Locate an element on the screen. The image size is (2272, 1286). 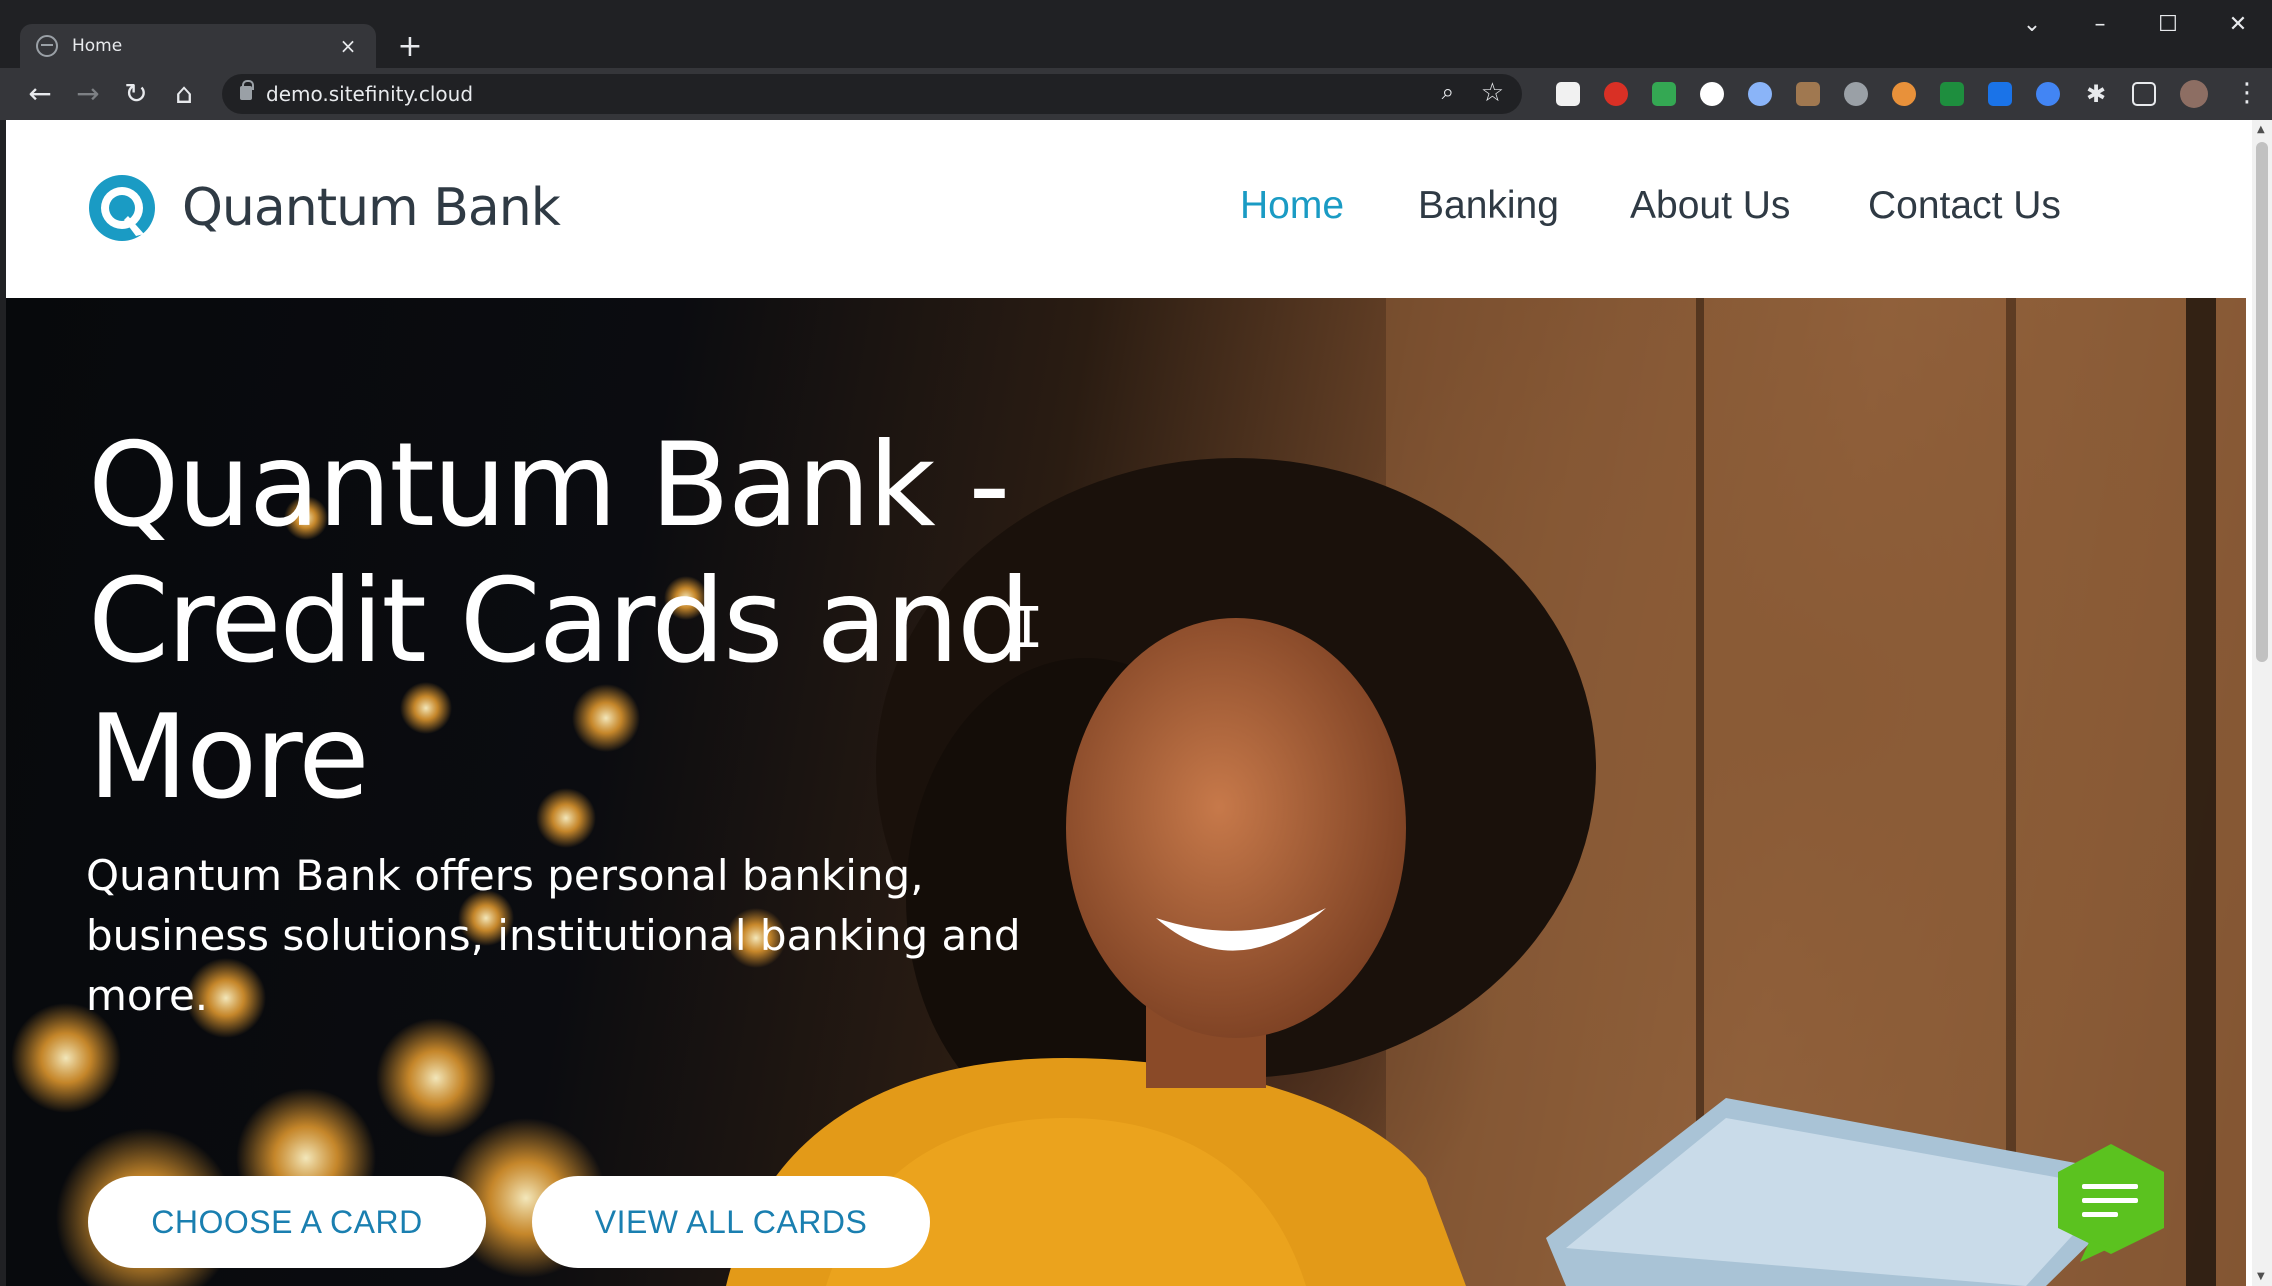
scroll-up-icon: ▲ is located at coordinates (2261, 129).